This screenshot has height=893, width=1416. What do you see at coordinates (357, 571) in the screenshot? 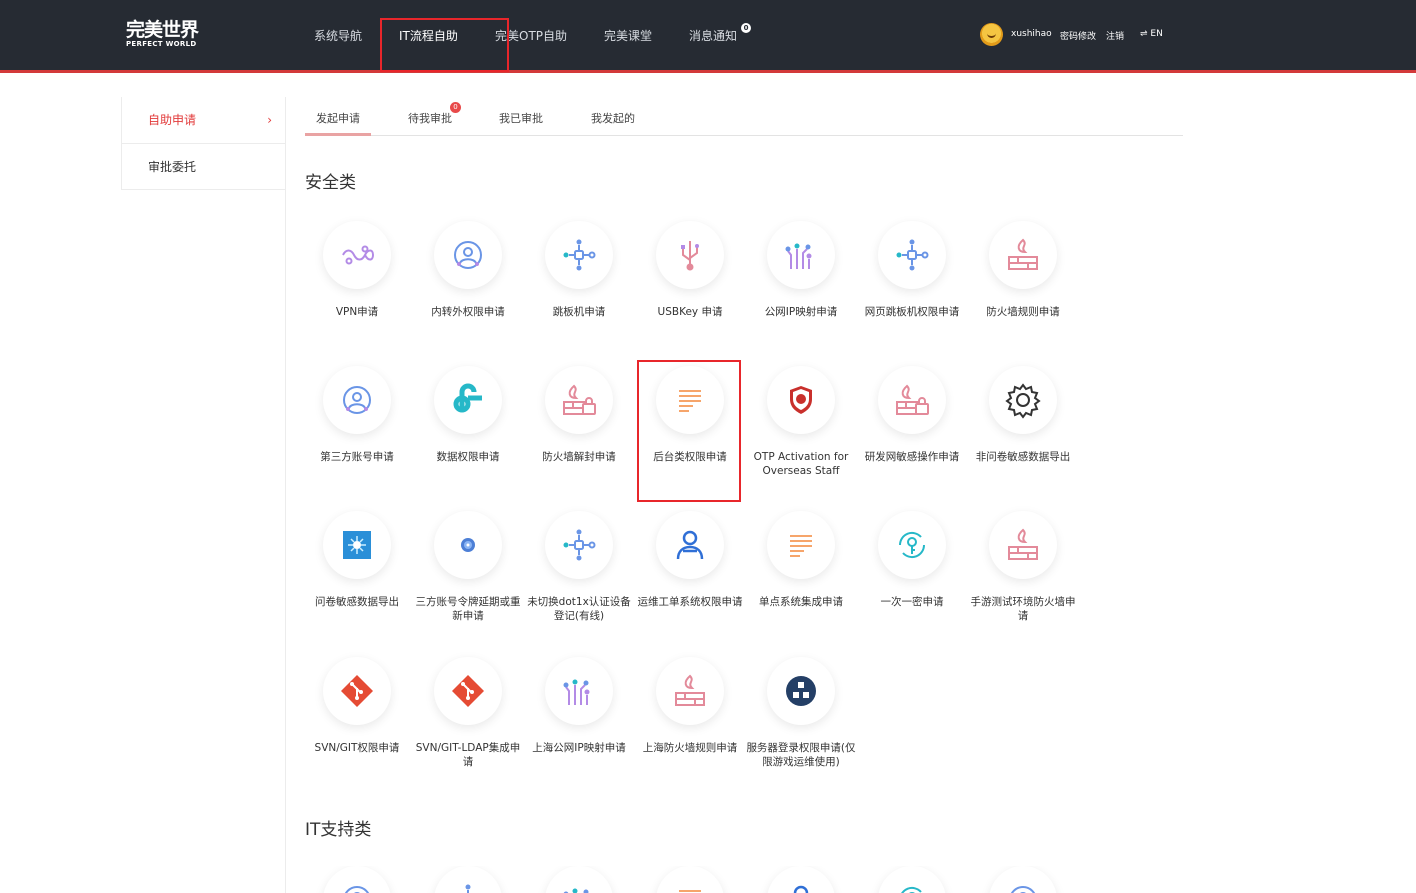
I see `app-card: 问卷敏感数据导出` at bounding box center [357, 571].